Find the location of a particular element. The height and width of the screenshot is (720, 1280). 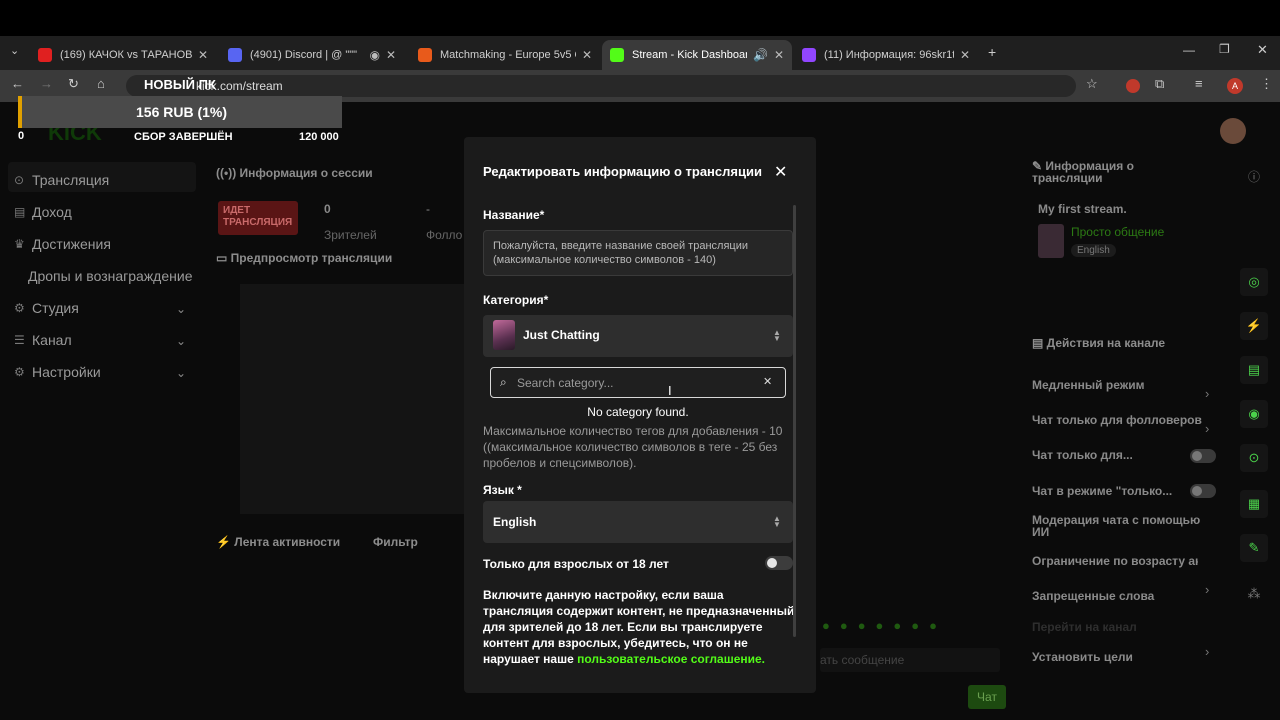

donation-status: СБОР ЗАВЕРШЁН is located at coordinates (183, 137).